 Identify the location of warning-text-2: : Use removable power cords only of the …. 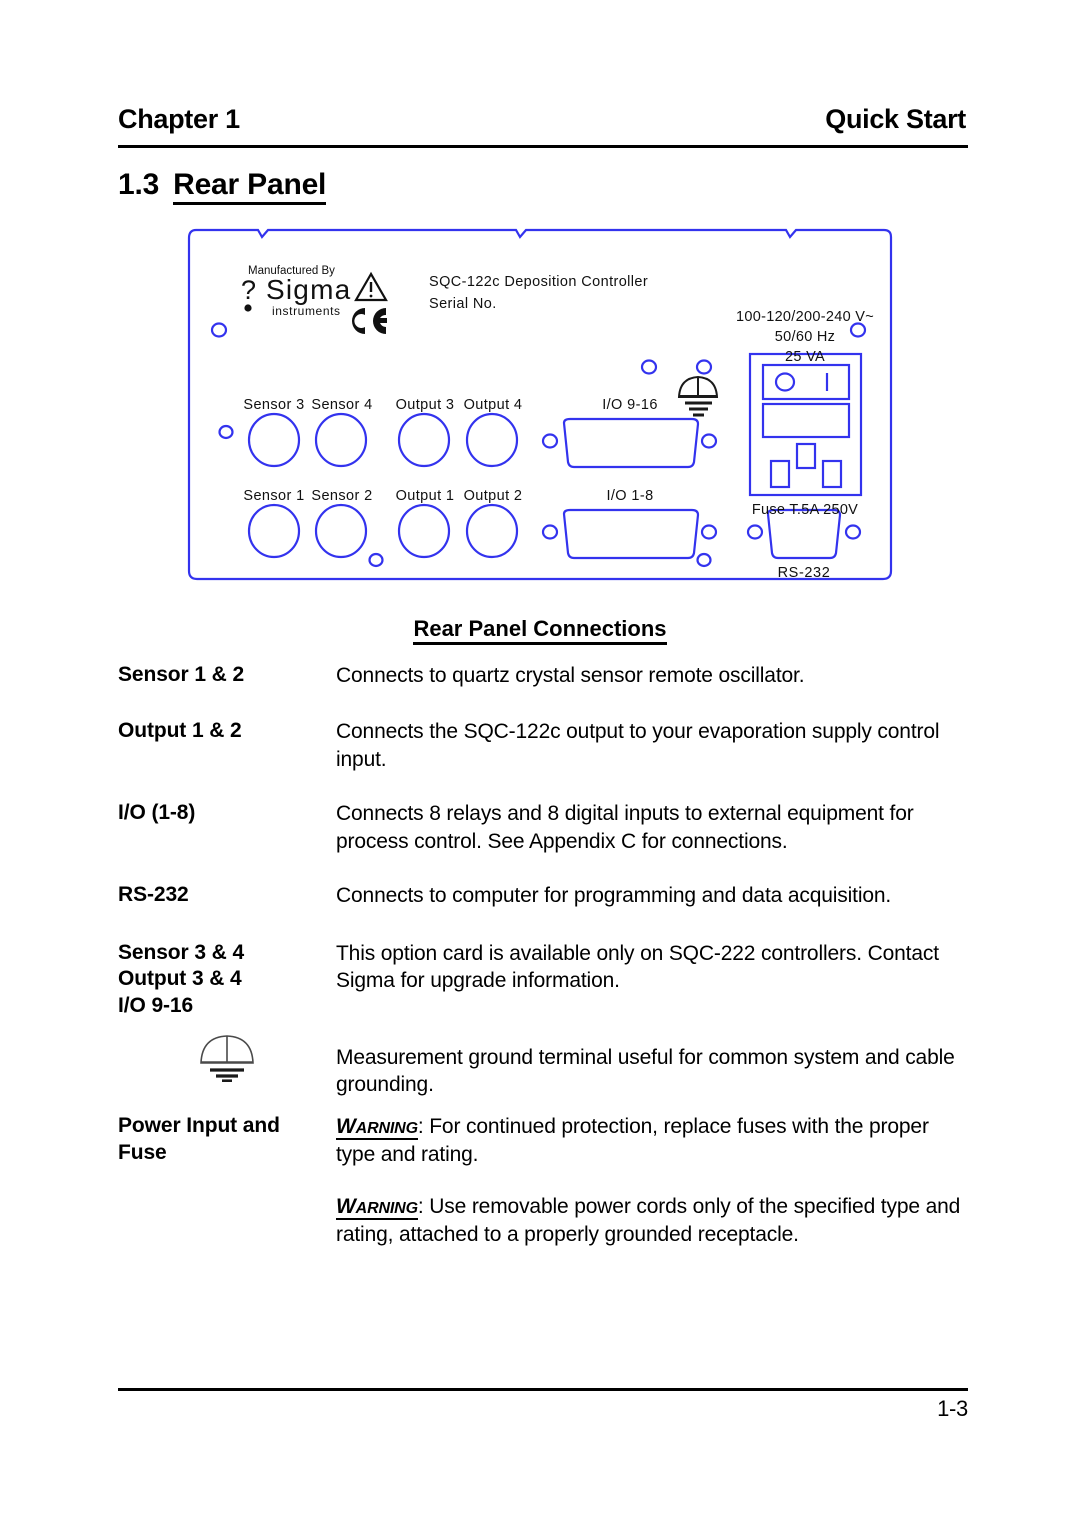
(648, 1221).